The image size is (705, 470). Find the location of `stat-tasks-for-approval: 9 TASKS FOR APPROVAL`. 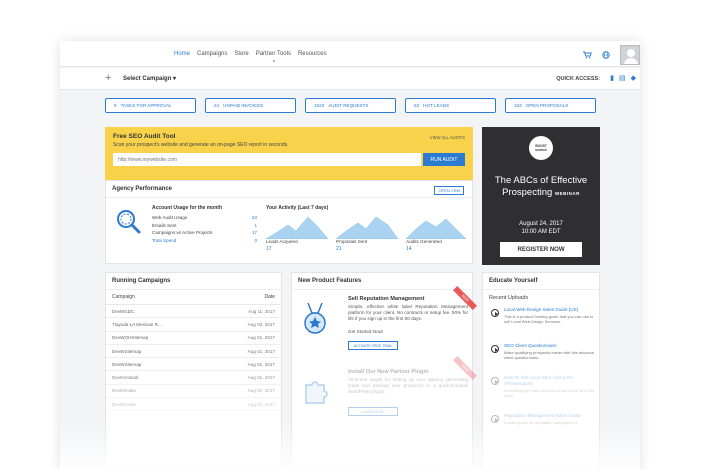

stat-tasks-for-approval: 9 TASKS FOR APPROVAL is located at coordinates (150, 105).